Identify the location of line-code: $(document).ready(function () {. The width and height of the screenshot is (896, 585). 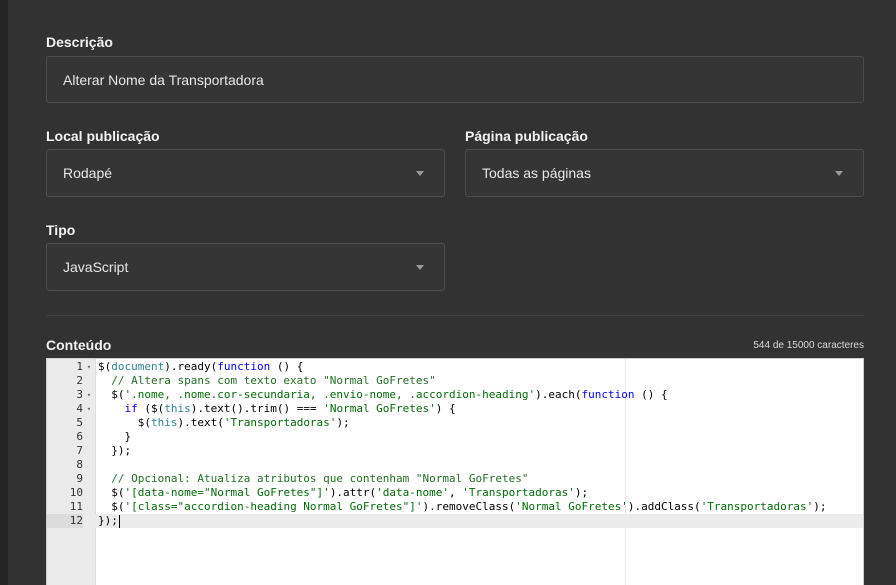
(201, 366).